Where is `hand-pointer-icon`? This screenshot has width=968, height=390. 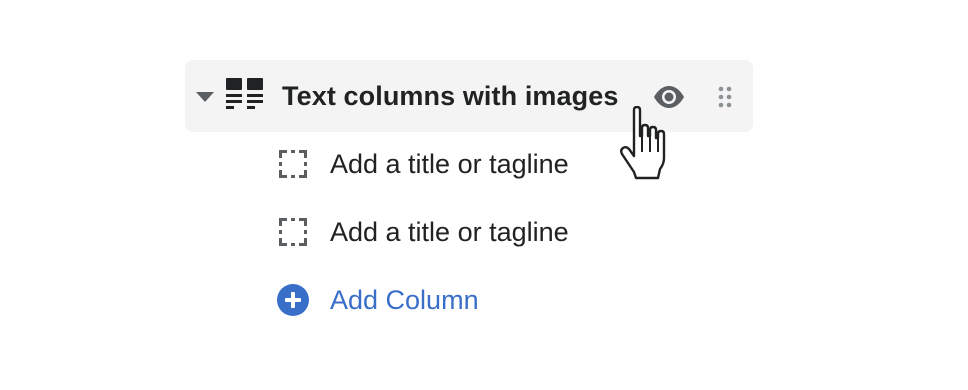 hand-pointer-icon is located at coordinates (643, 143).